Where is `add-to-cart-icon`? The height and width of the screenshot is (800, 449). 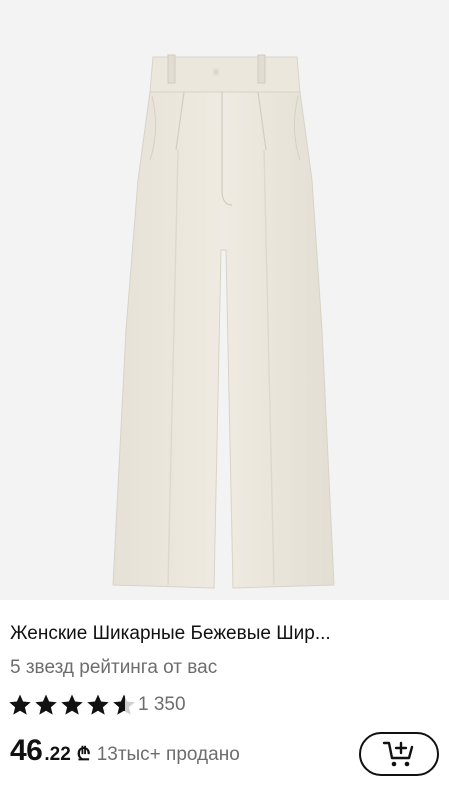 add-to-cart-icon is located at coordinates (398, 754).